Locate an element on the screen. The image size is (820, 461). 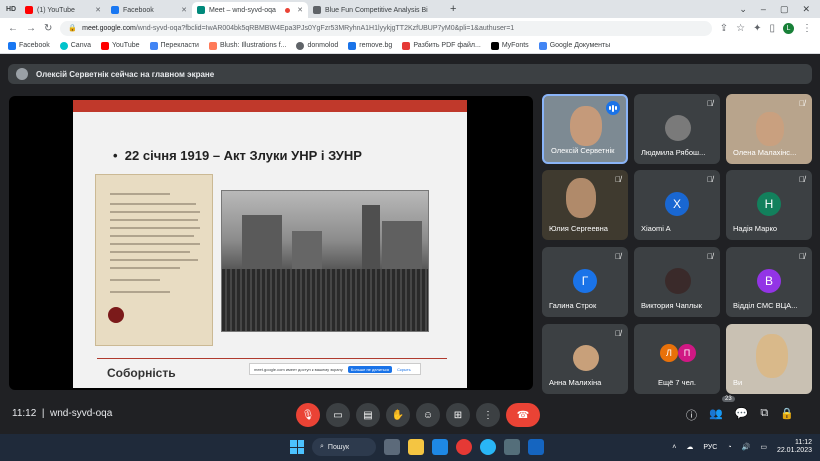
file-explorer-icon is located at coordinates (416, 447).